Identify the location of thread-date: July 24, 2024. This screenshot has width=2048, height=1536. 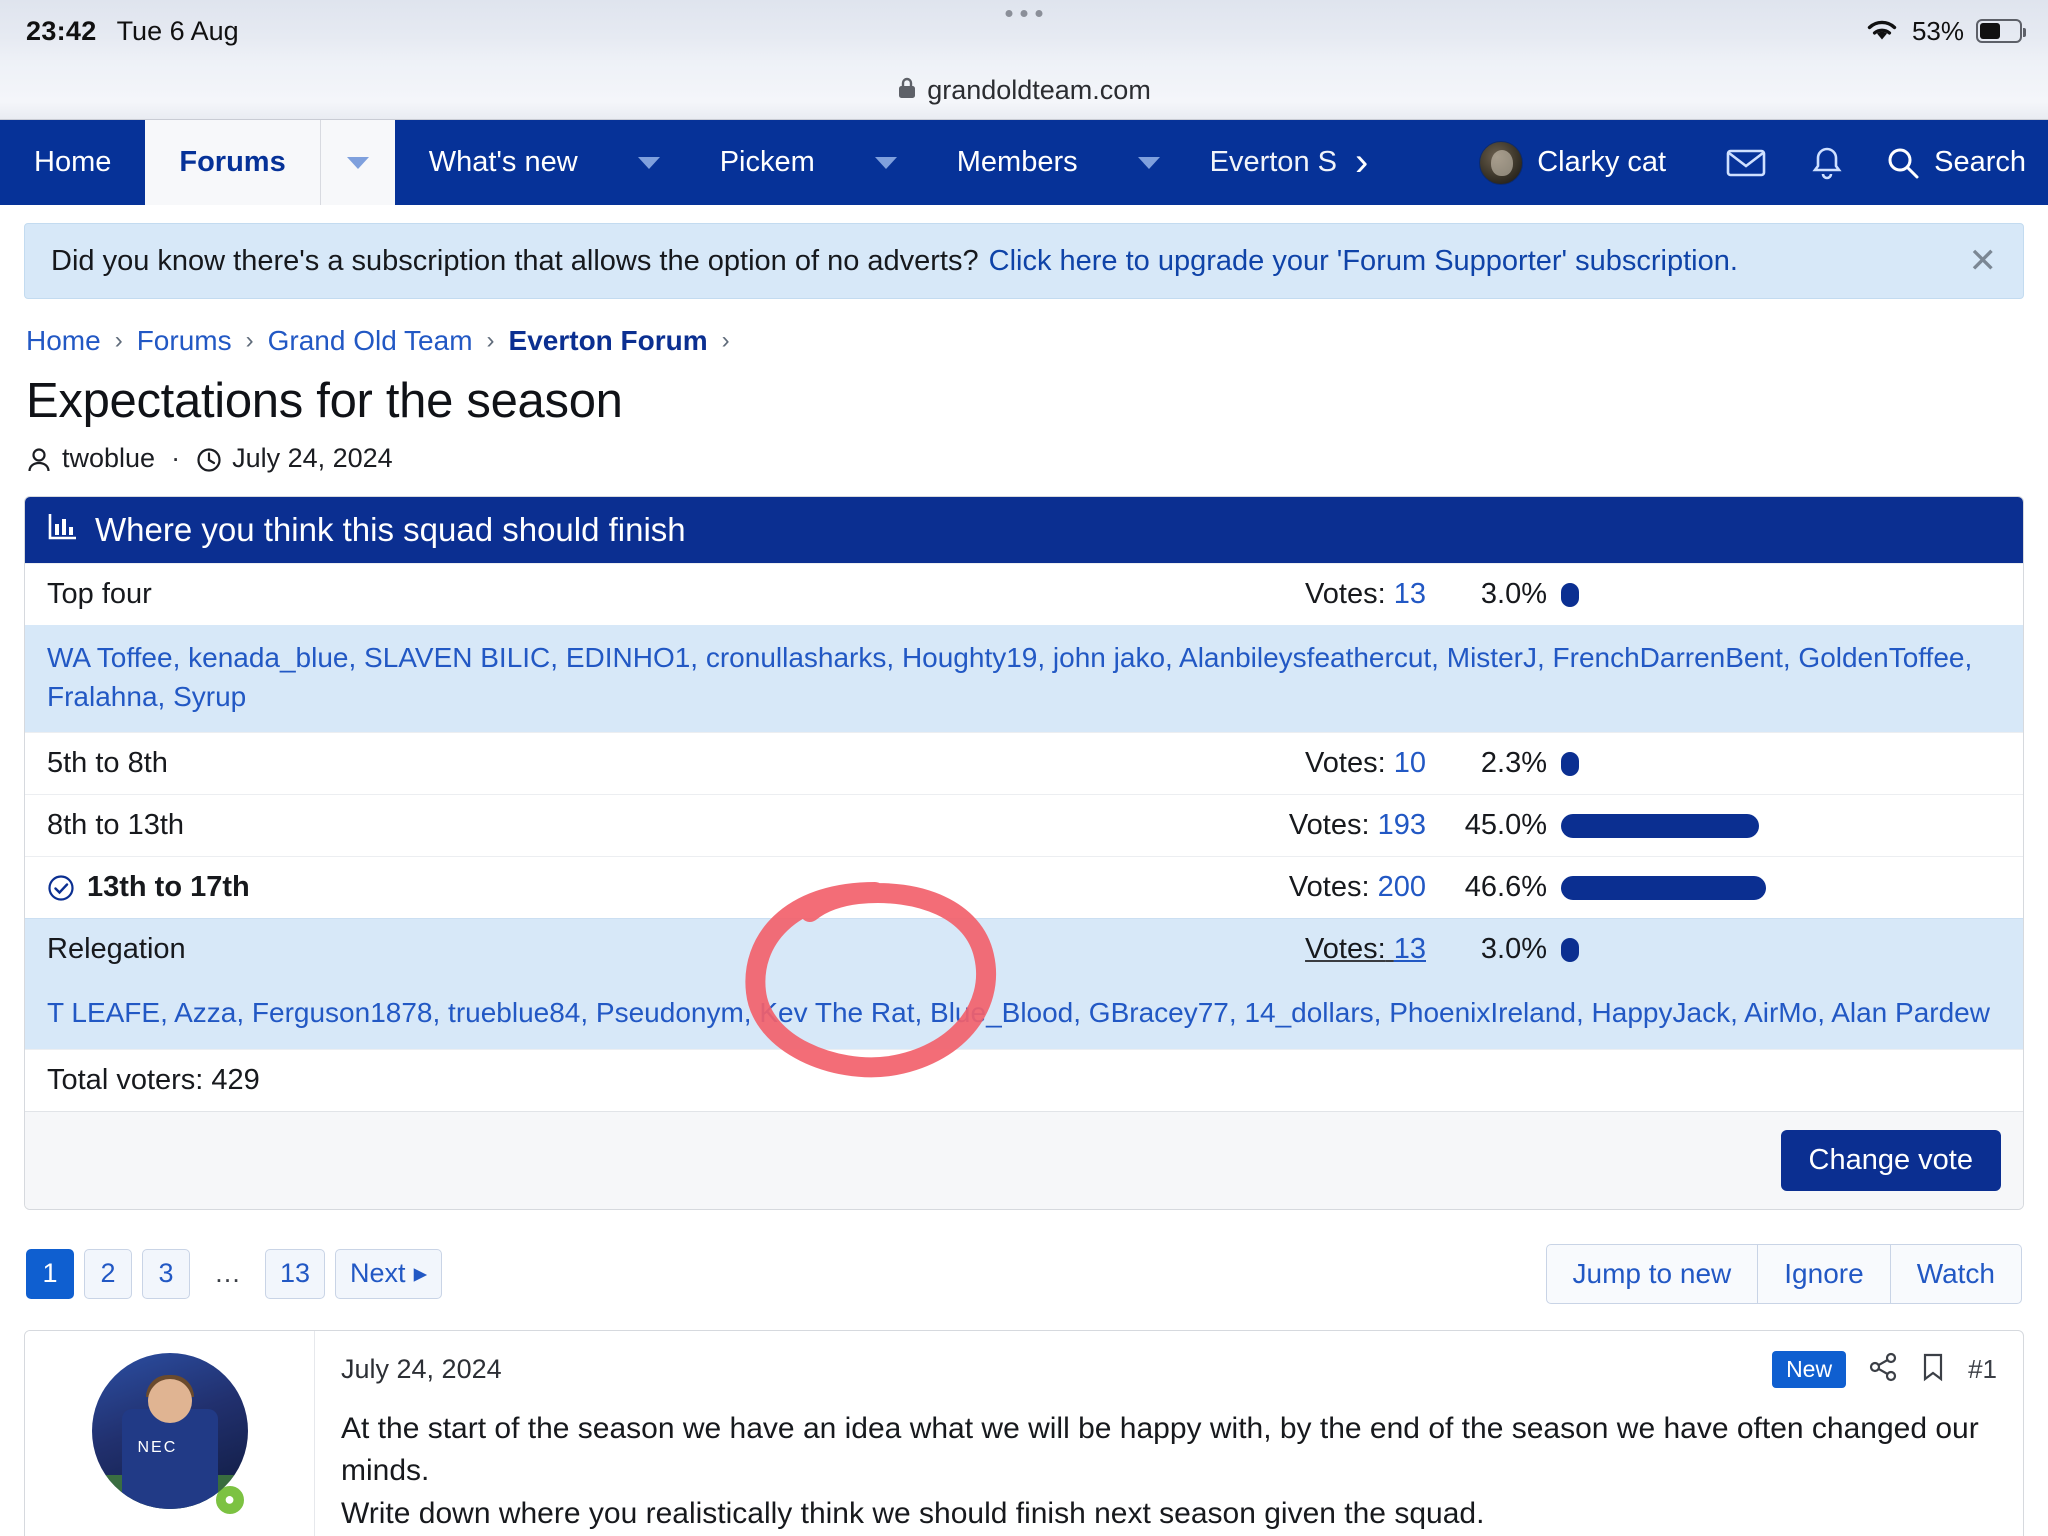
(312, 458).